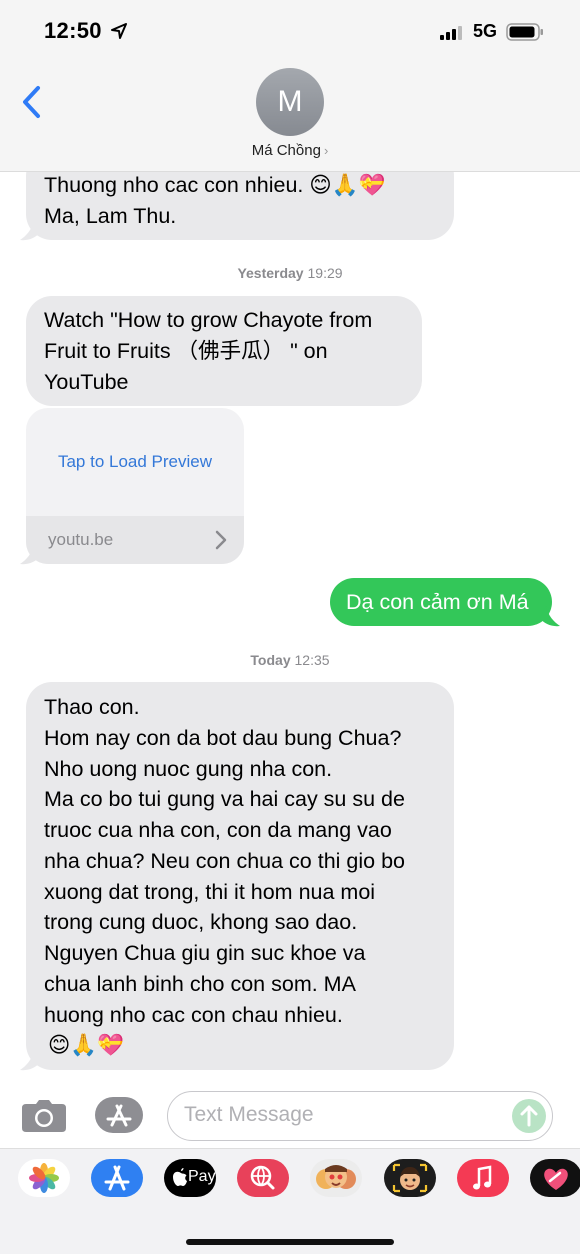 The height and width of the screenshot is (1254, 580). I want to click on app-store-app-icon, so click(117, 1178).